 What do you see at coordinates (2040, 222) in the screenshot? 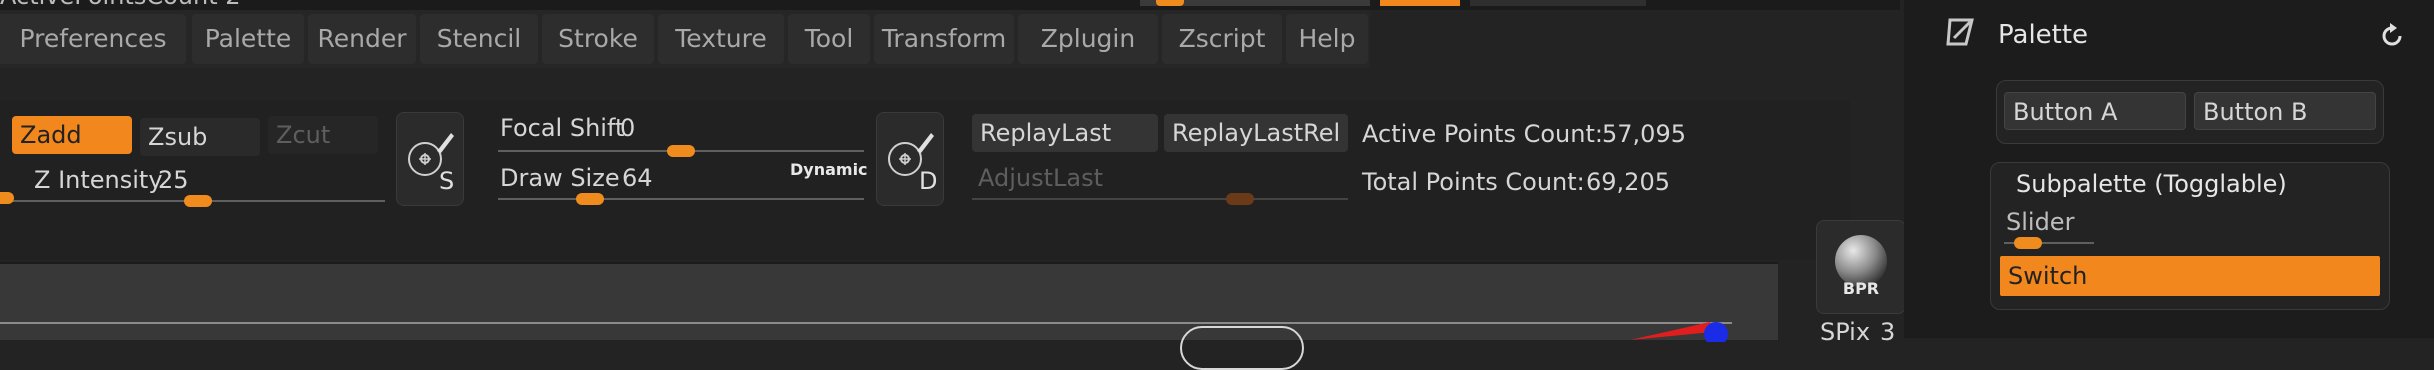
I see `slider-label: Slider` at bounding box center [2040, 222].